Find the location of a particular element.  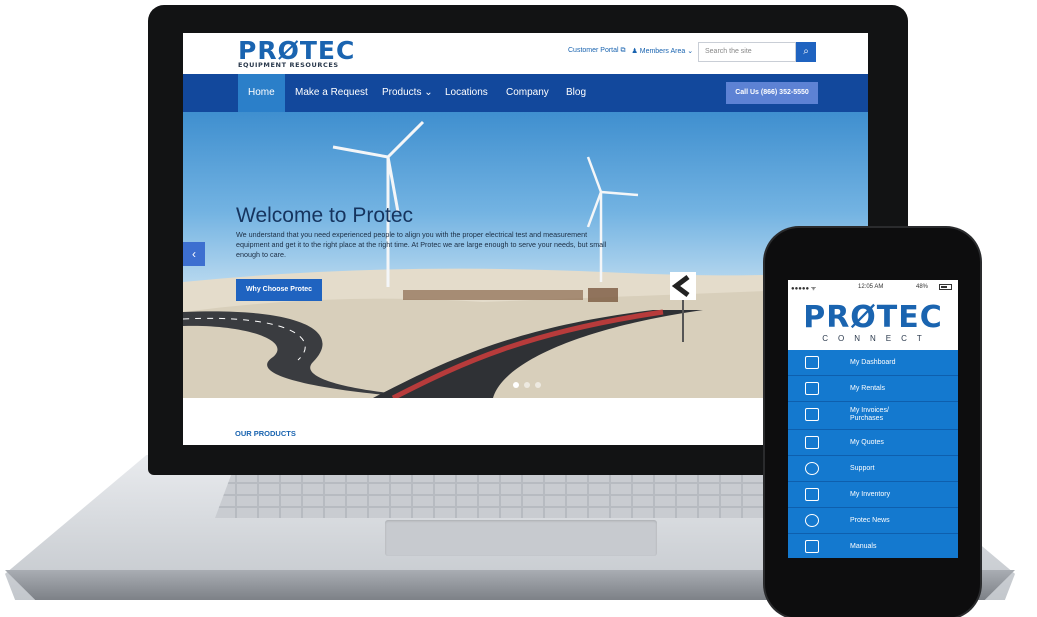

menu-item-my-dashboard: My Dashboard is located at coordinates (873, 363).